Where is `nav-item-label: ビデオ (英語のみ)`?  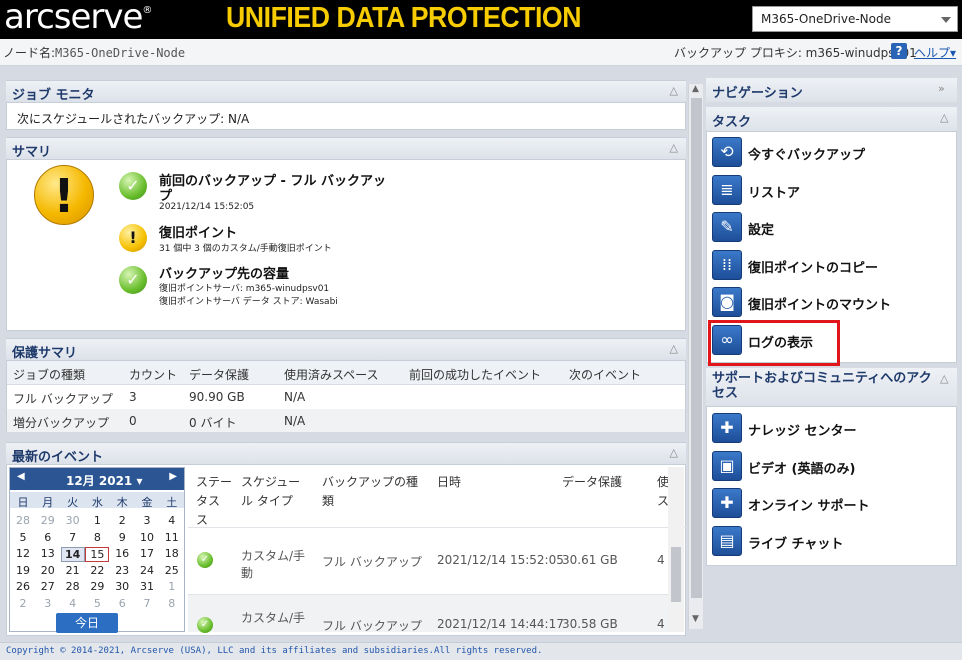 nav-item-label: ビデオ (英語のみ) is located at coordinates (802, 469).